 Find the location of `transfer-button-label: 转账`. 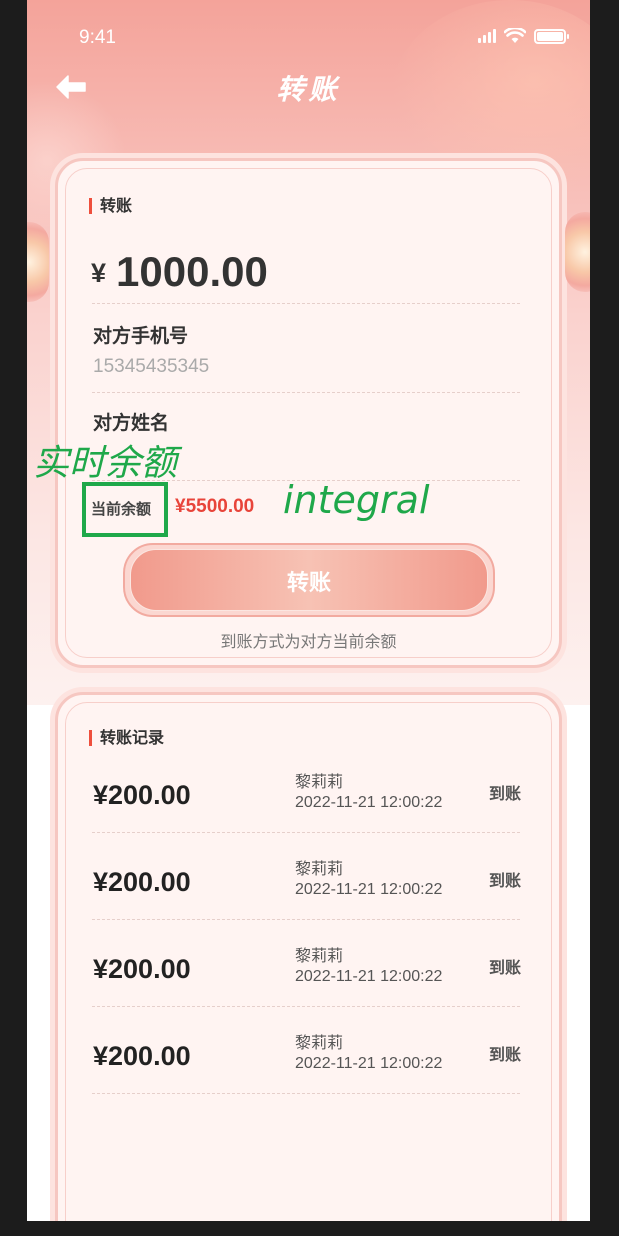

transfer-button-label: 转账 is located at coordinates (308, 582).